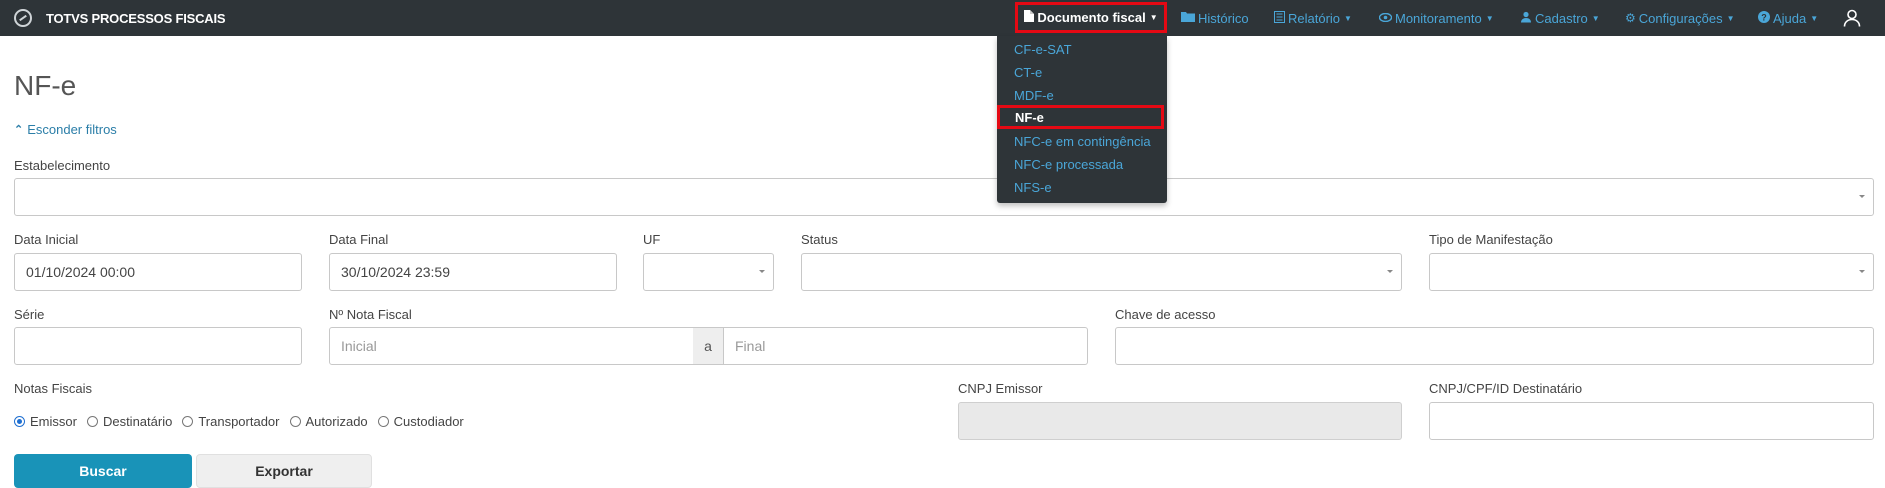  I want to click on nav-relatorio-label: Relatório, so click(1314, 18).